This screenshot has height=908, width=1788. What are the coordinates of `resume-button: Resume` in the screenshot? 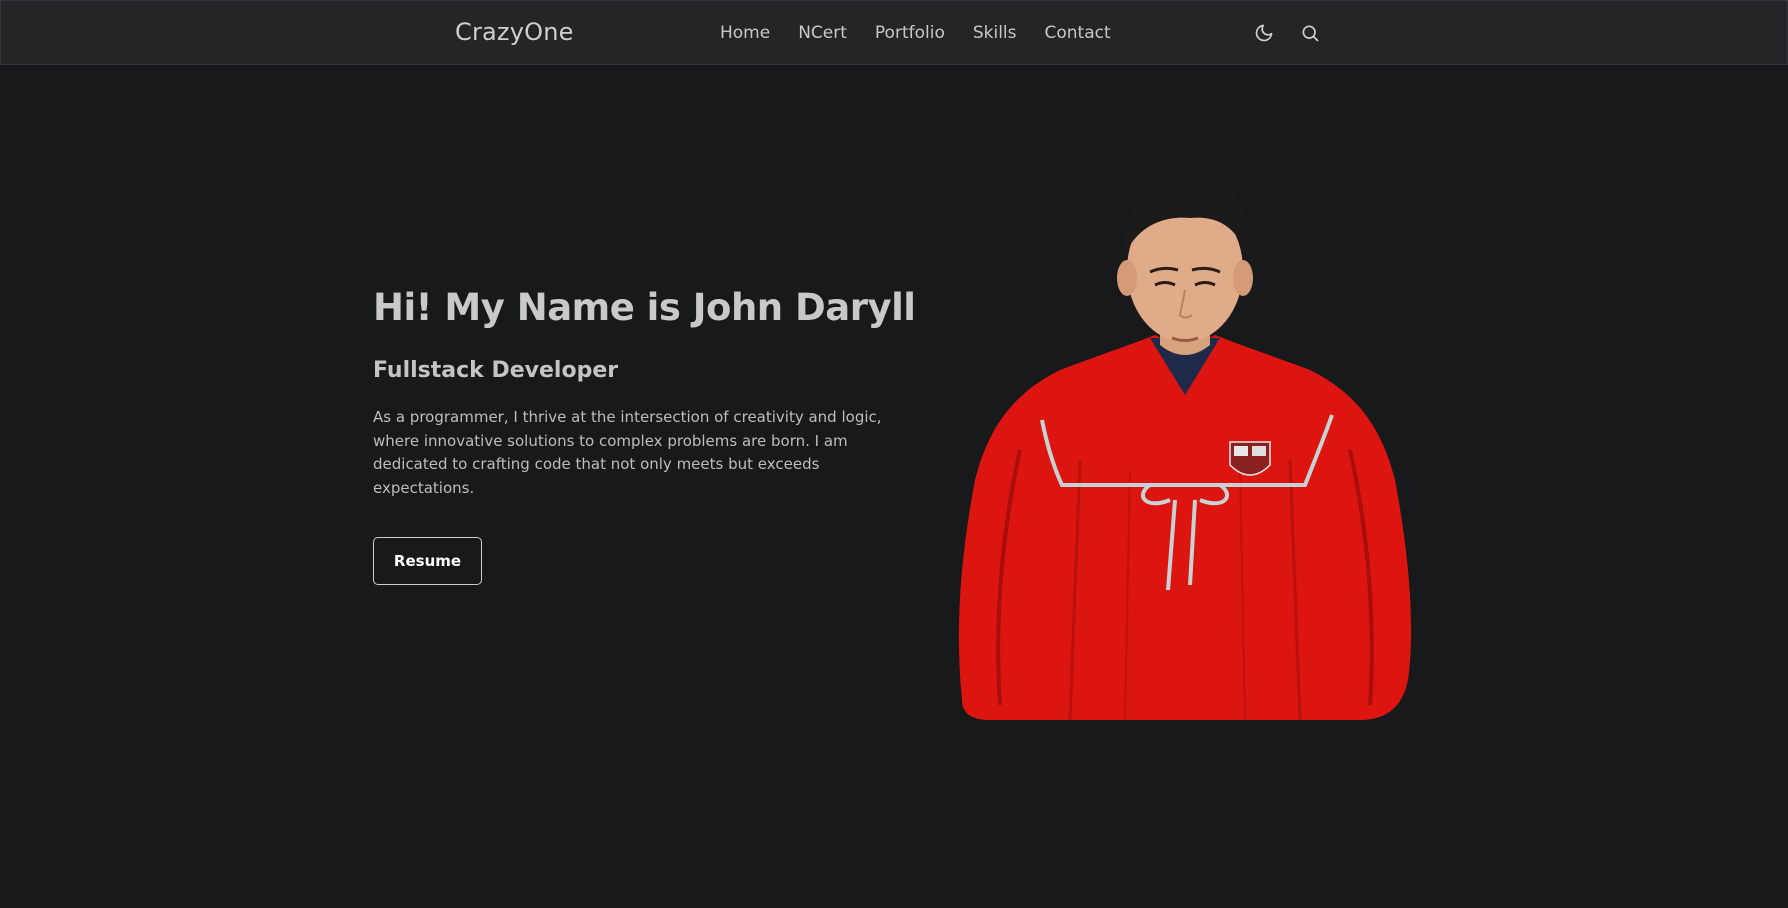 It's located at (427, 561).